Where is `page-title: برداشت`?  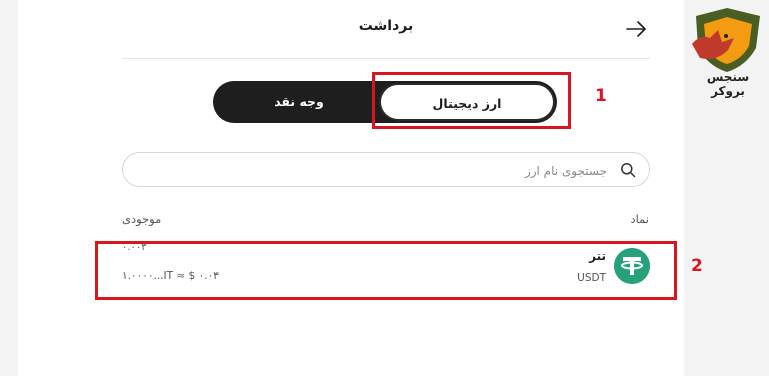
page-title: برداشت is located at coordinates (386, 26).